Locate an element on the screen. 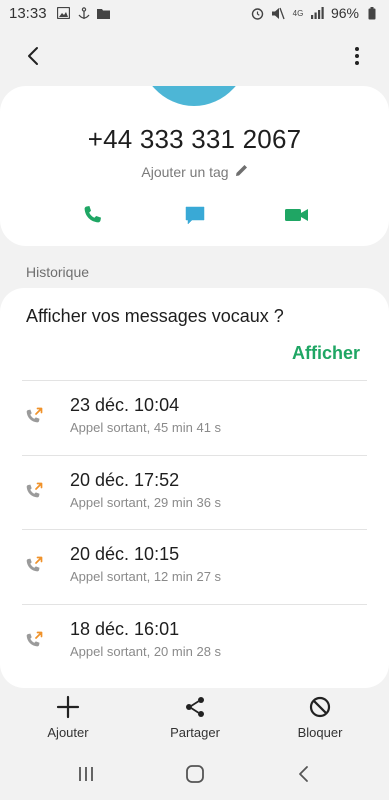 The height and width of the screenshot is (800, 389). phone-icon is located at coordinates (92, 214).